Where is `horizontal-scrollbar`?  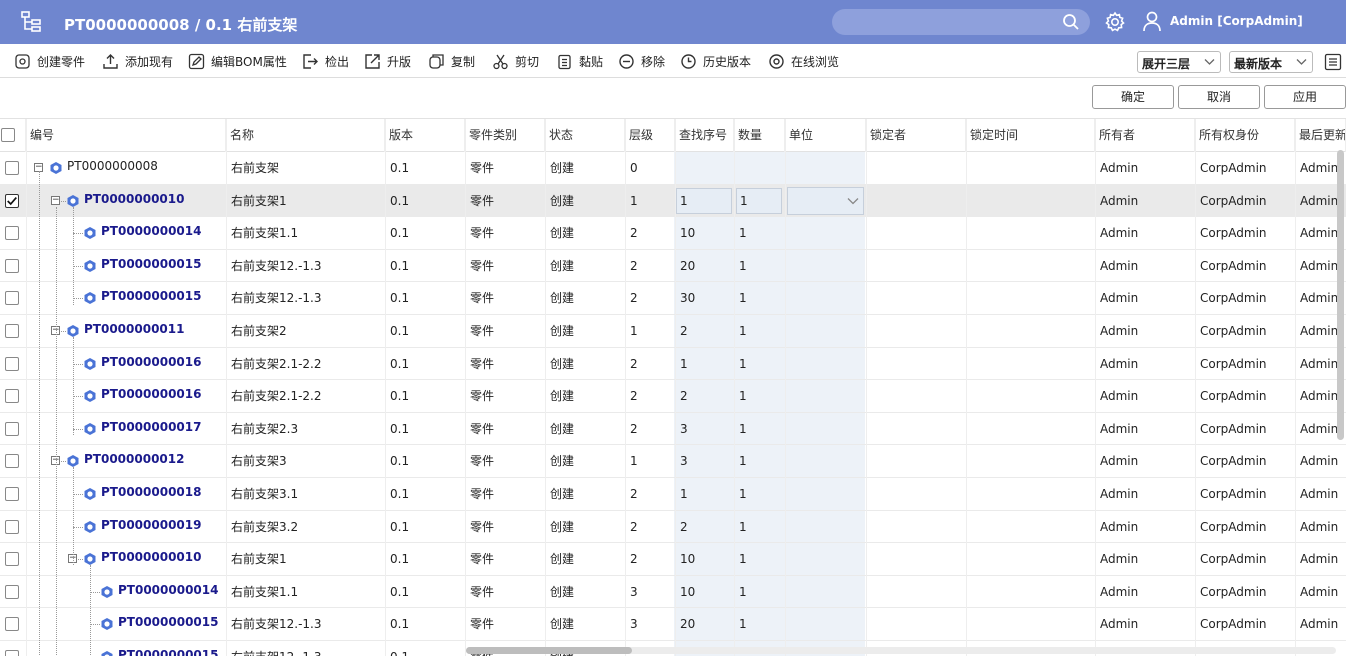
horizontal-scrollbar is located at coordinates (549, 650).